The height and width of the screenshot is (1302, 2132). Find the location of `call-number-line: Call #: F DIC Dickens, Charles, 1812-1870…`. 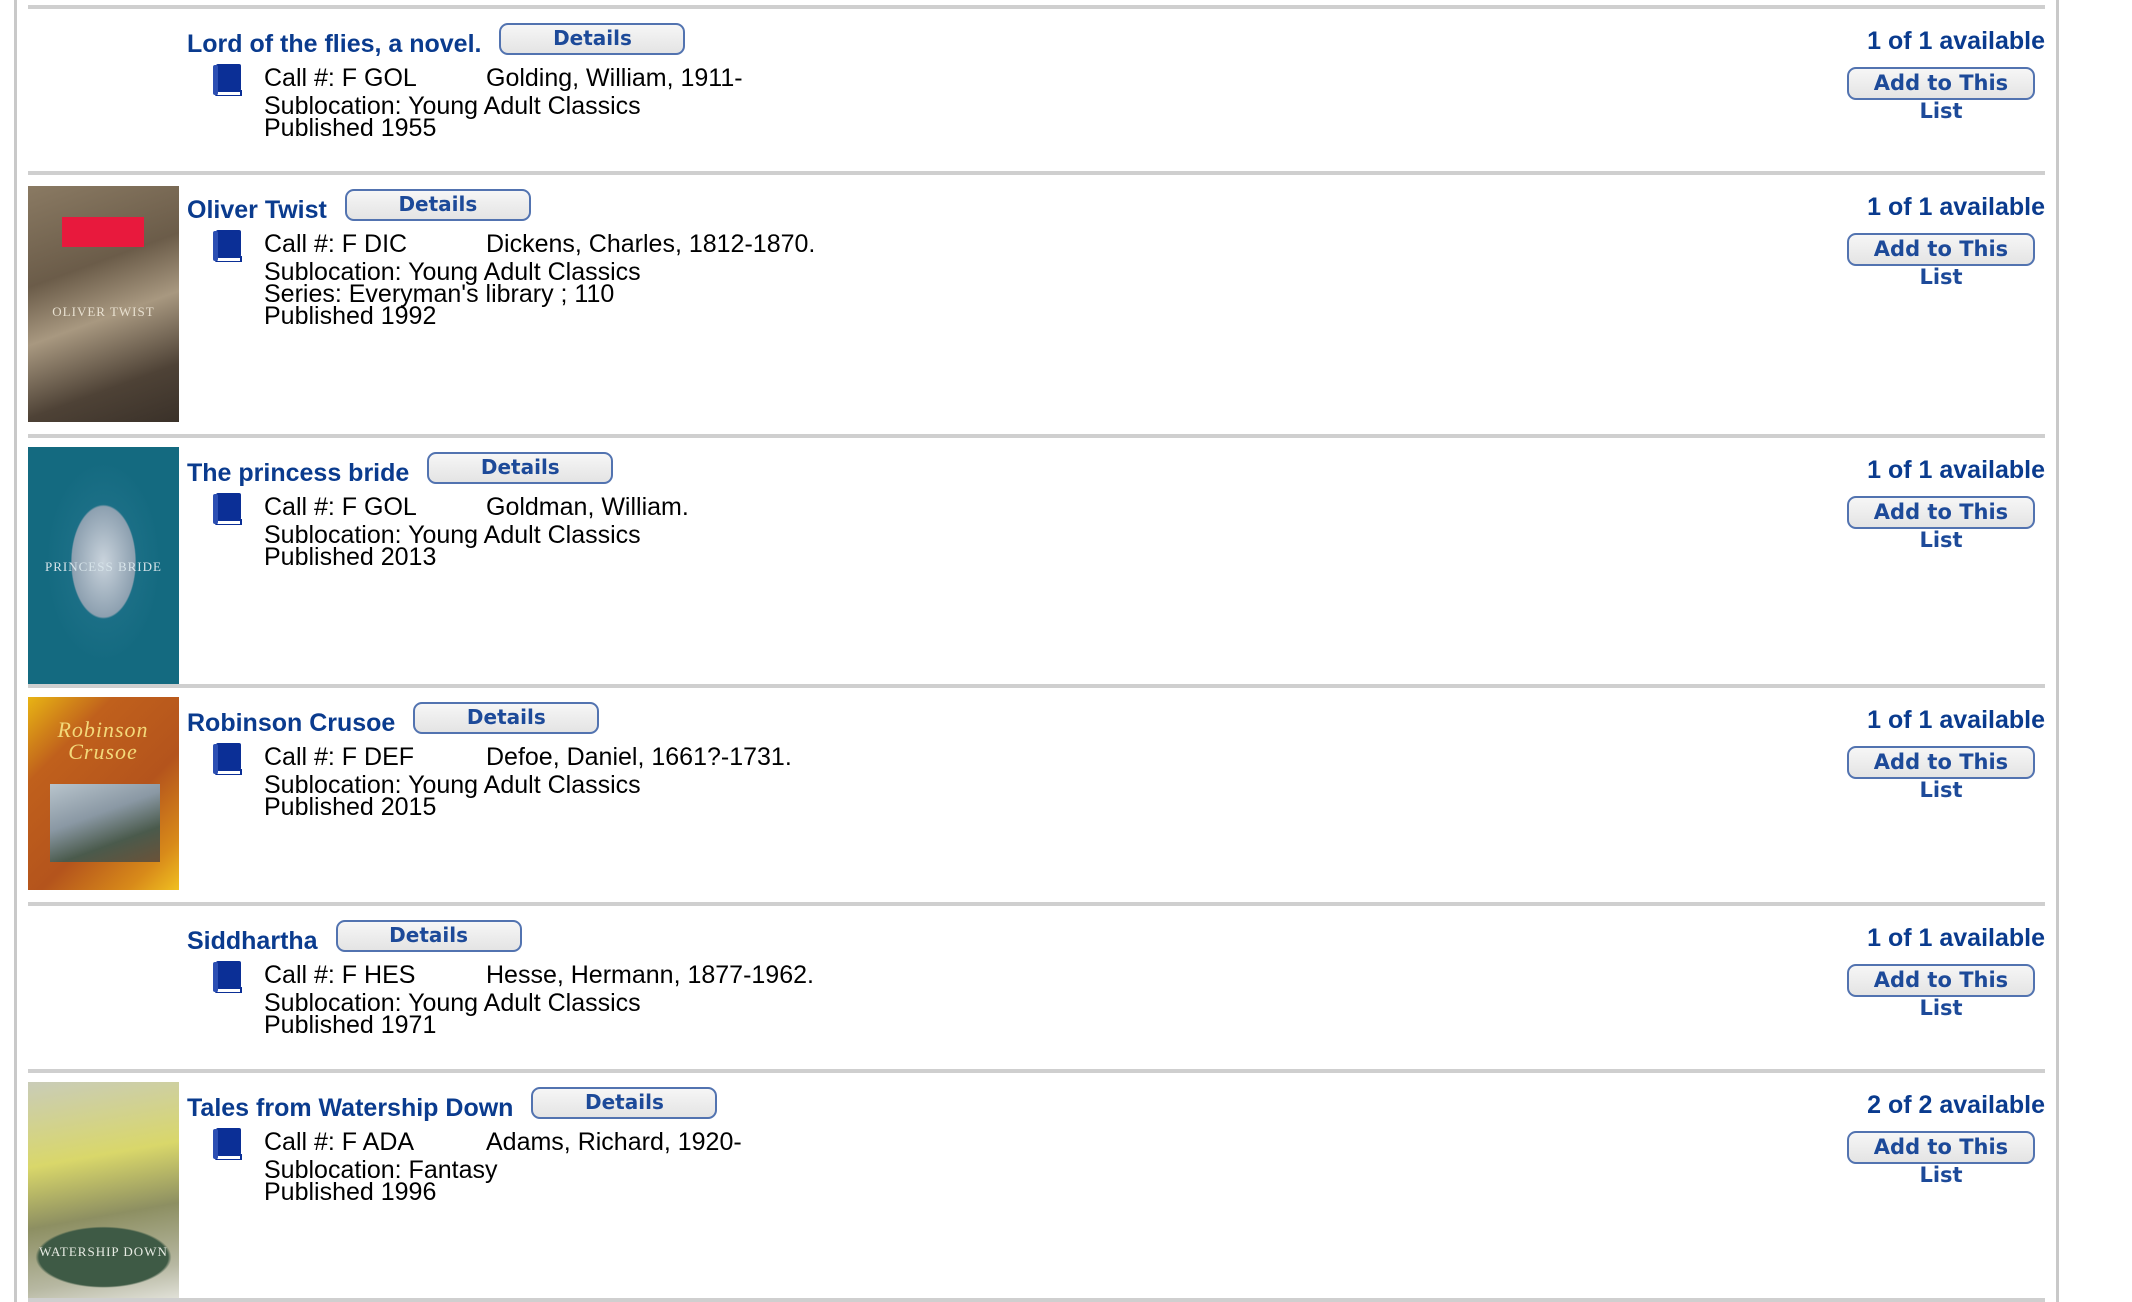

call-number-line: Call #: F DIC Dickens, Charles, 1812-1870… is located at coordinates (539, 244).